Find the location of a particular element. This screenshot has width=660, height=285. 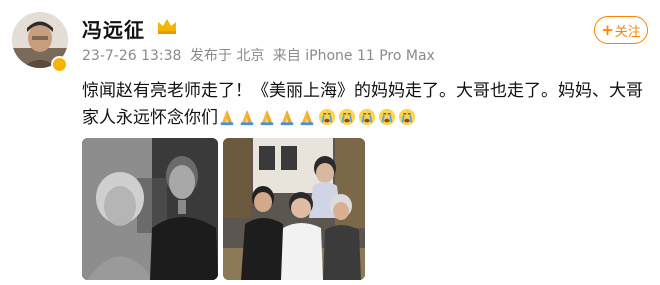

post-timestamp: 23-7-26 13:38 is located at coordinates (131, 56).